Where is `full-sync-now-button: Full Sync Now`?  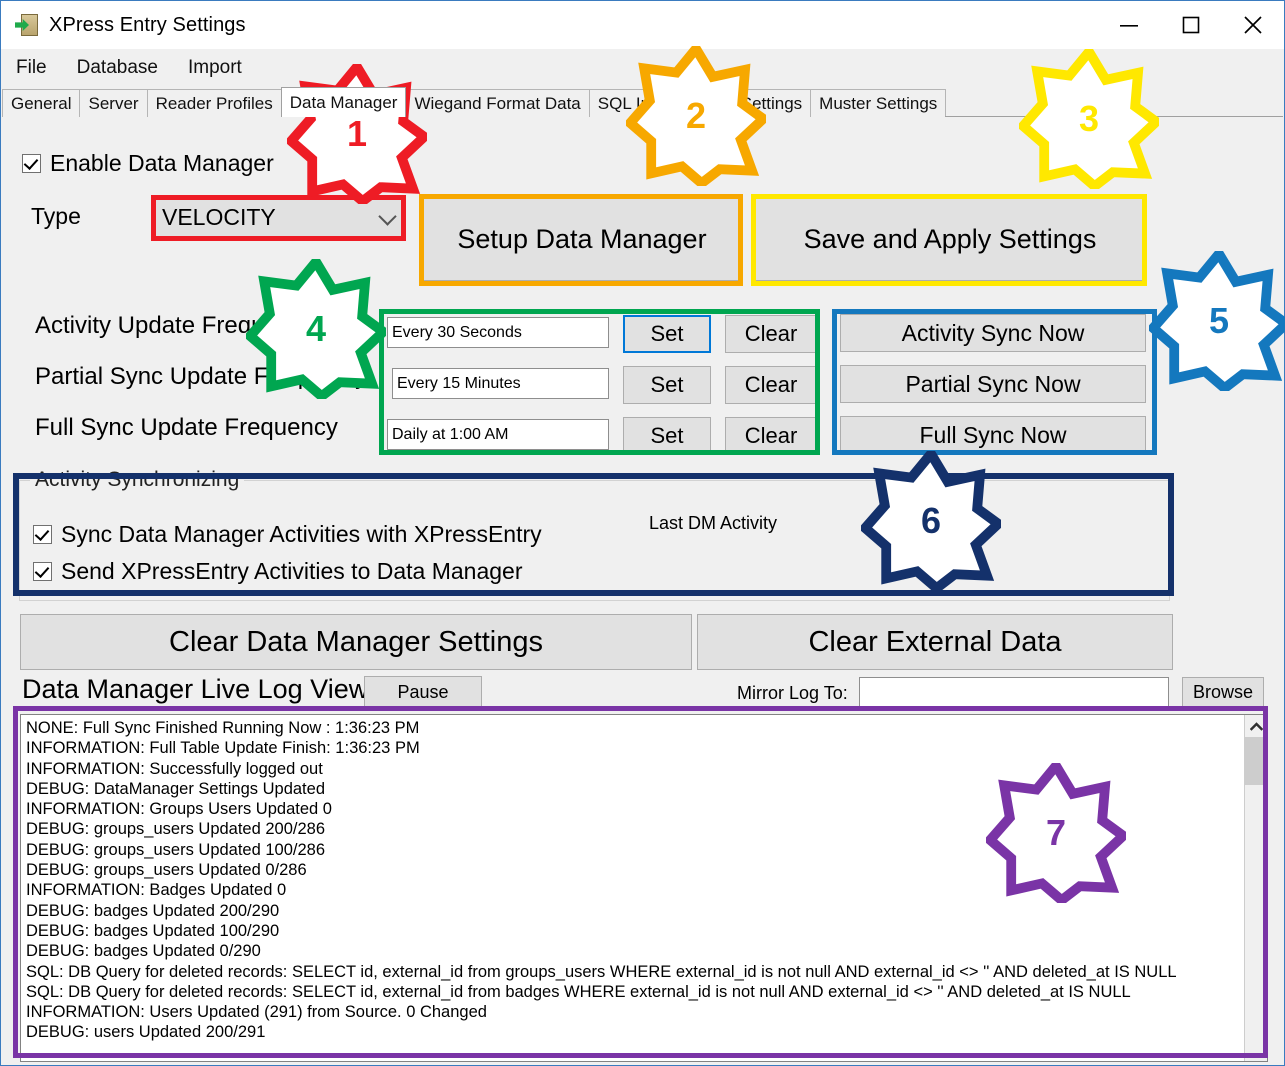 full-sync-now-button: Full Sync Now is located at coordinates (993, 435).